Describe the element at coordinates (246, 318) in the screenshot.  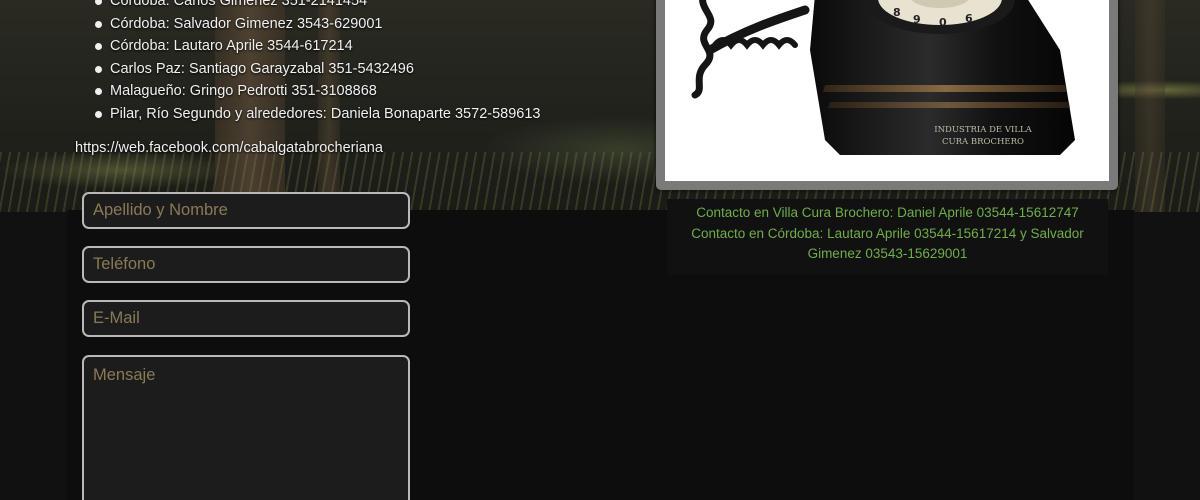
I see `email-field` at that location.